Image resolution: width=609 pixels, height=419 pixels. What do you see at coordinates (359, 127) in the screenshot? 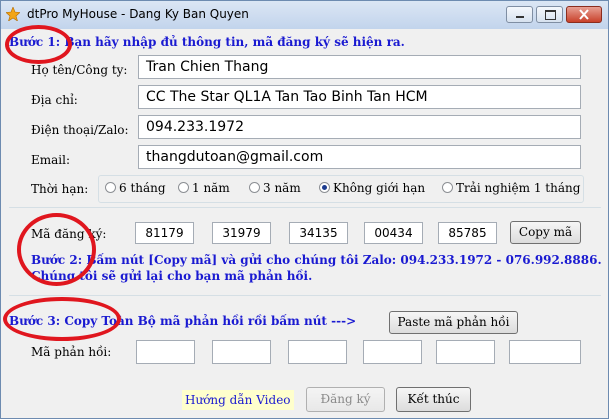
I see `phone-field: 094.233.1972` at bounding box center [359, 127].